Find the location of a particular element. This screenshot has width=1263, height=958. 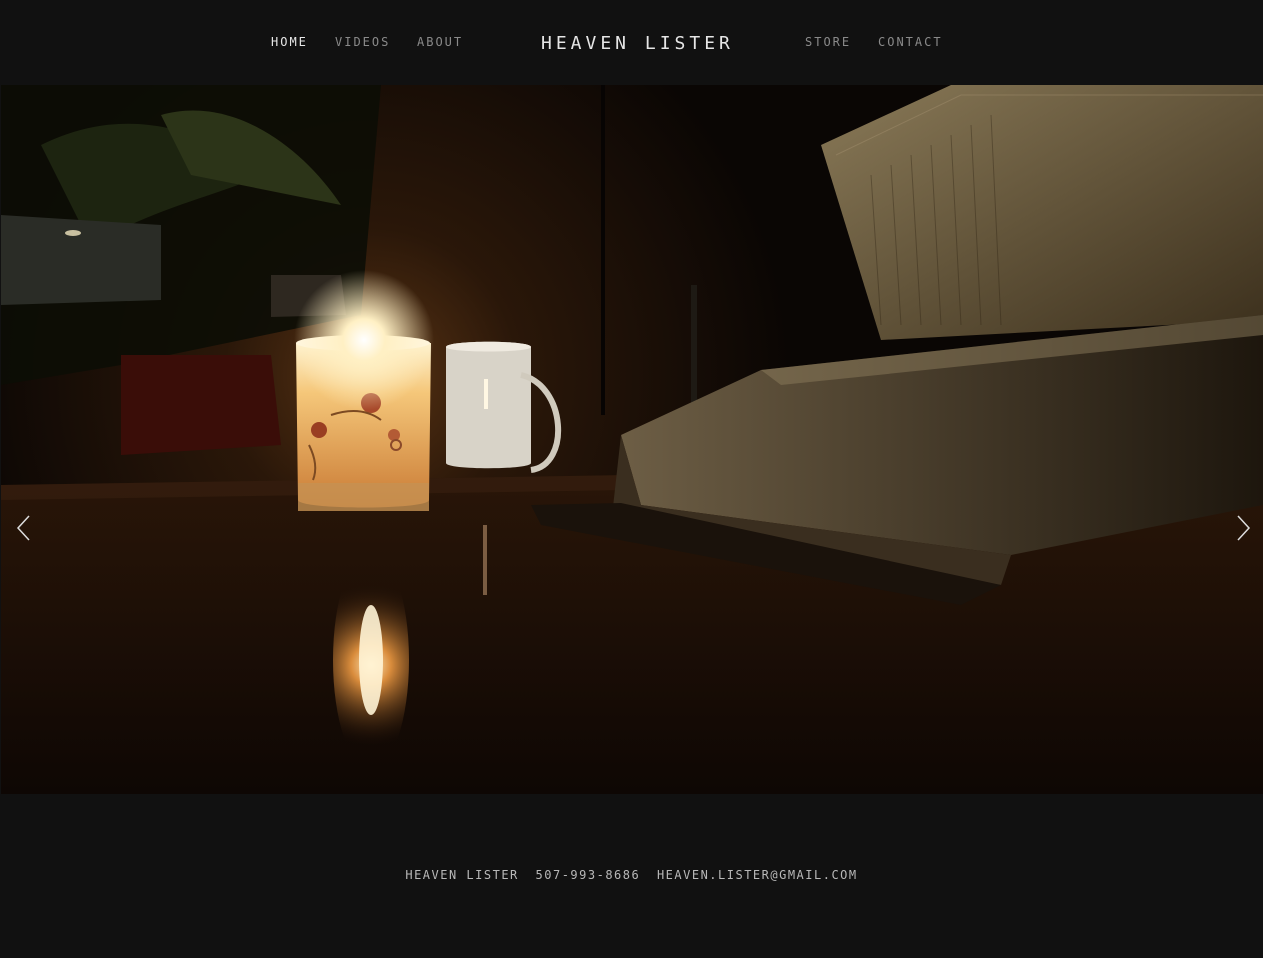

prev-slide-button is located at coordinates (25, 528).